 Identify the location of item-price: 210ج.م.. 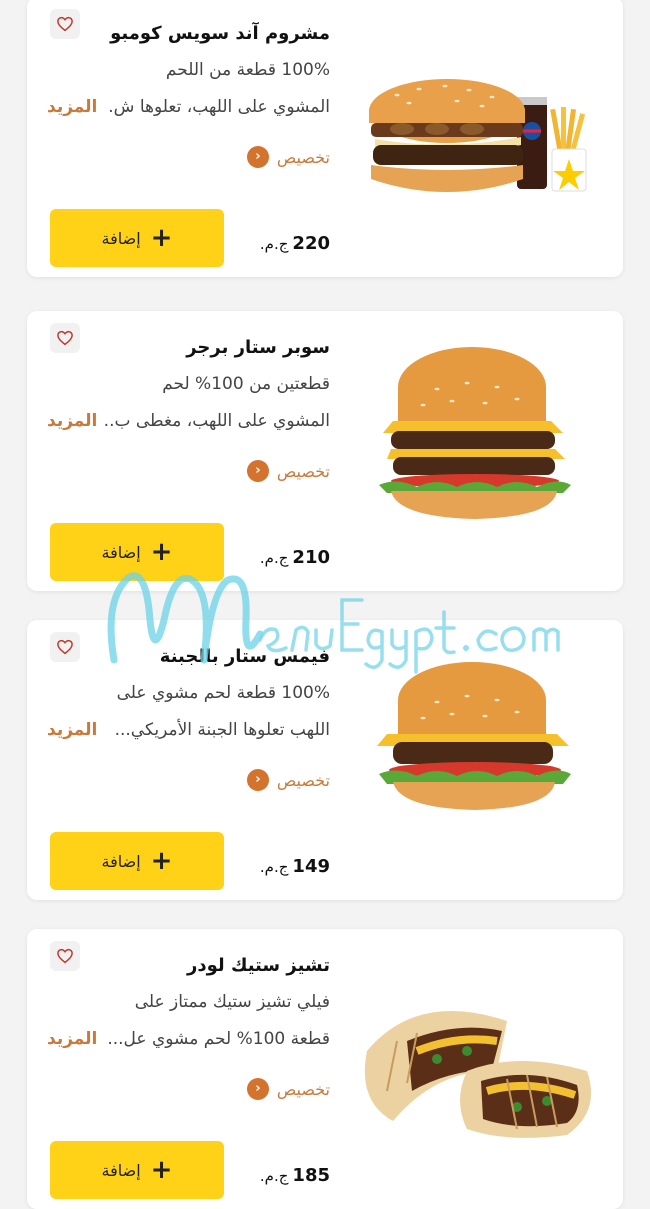
(295, 557).